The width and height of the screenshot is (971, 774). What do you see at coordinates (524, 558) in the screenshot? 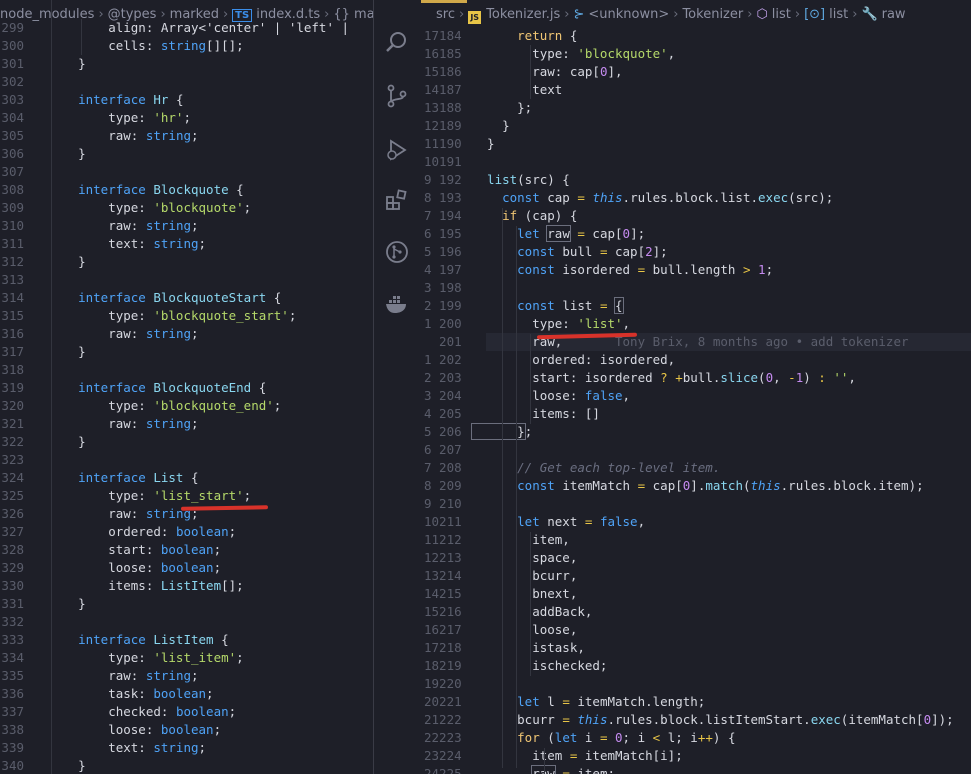
I see `code-line: space,` at bounding box center [524, 558].